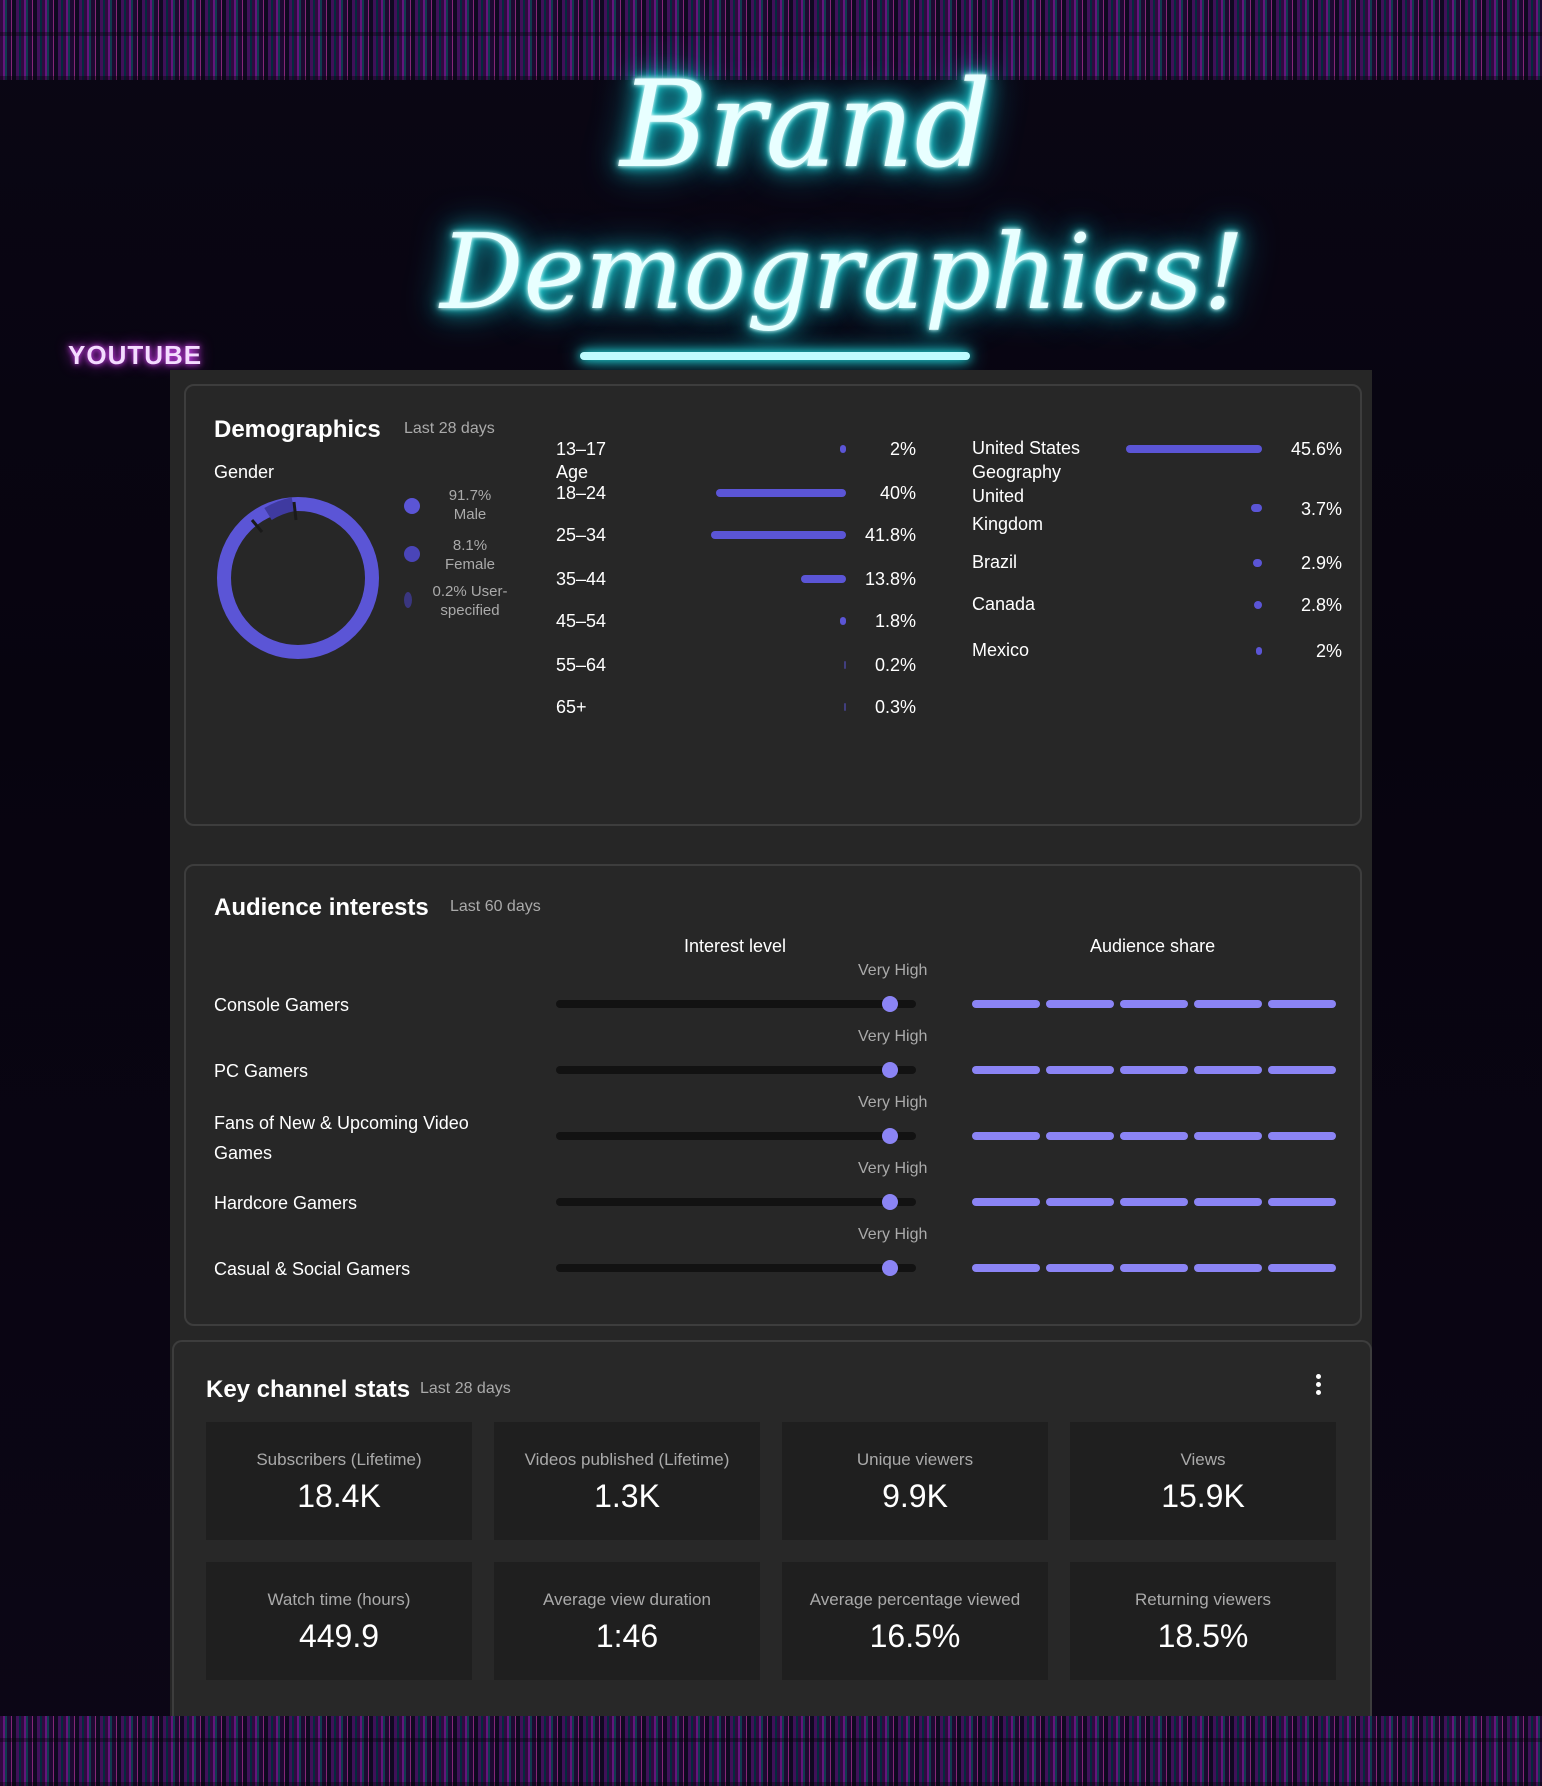 The width and height of the screenshot is (1542, 1786). Describe the element at coordinates (842, 272) in the screenshot. I see `neon-title-line2: Demographics!` at that location.